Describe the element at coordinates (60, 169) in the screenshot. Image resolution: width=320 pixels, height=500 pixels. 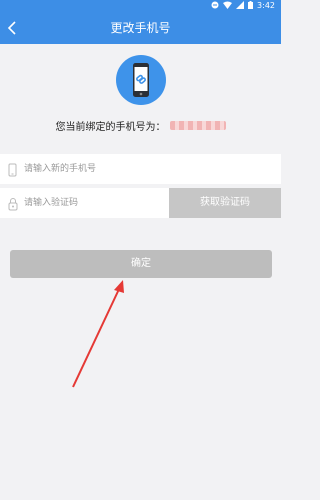
I see `new-phone-placeholder: 请输入新的手机号` at that location.